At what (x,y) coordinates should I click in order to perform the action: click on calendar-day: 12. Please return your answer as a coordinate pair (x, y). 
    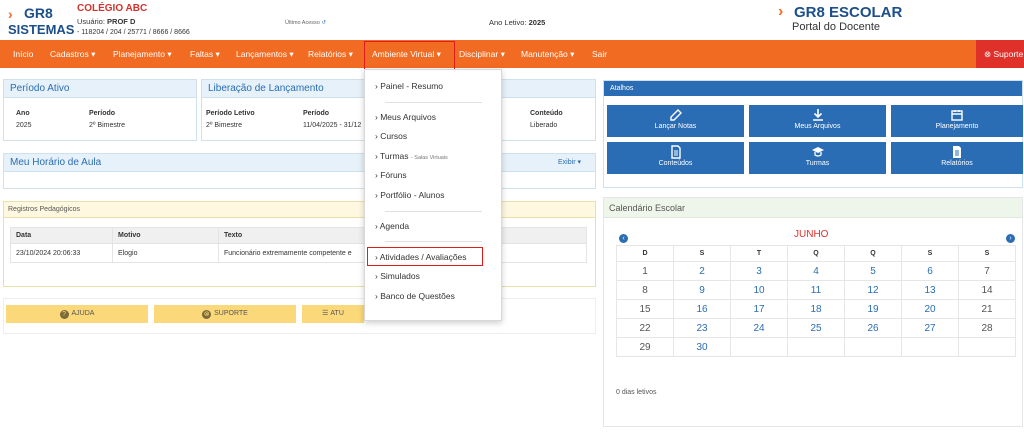
    Looking at the image, I should click on (873, 290).